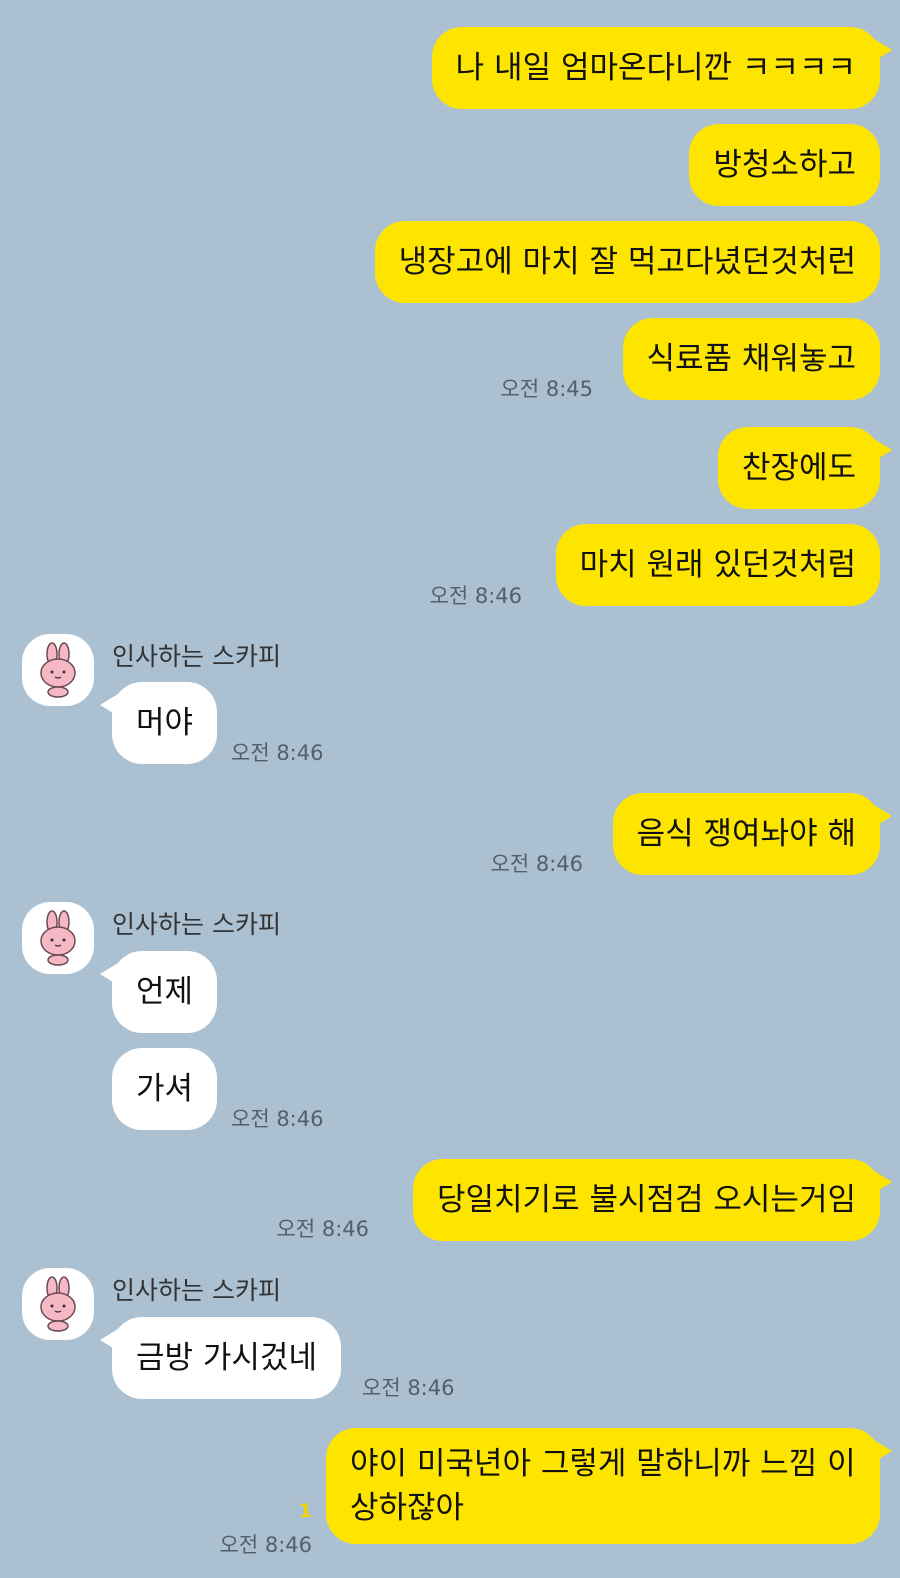 This screenshot has width=900, height=1578. Describe the element at coordinates (158, 992) in the screenshot. I see `their-message-bubble: 언제` at that location.